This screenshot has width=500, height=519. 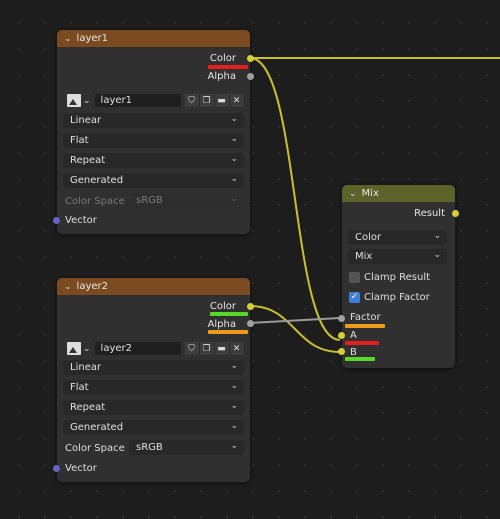 What do you see at coordinates (370, 193) in the screenshot?
I see `node-title: Mix` at bounding box center [370, 193].